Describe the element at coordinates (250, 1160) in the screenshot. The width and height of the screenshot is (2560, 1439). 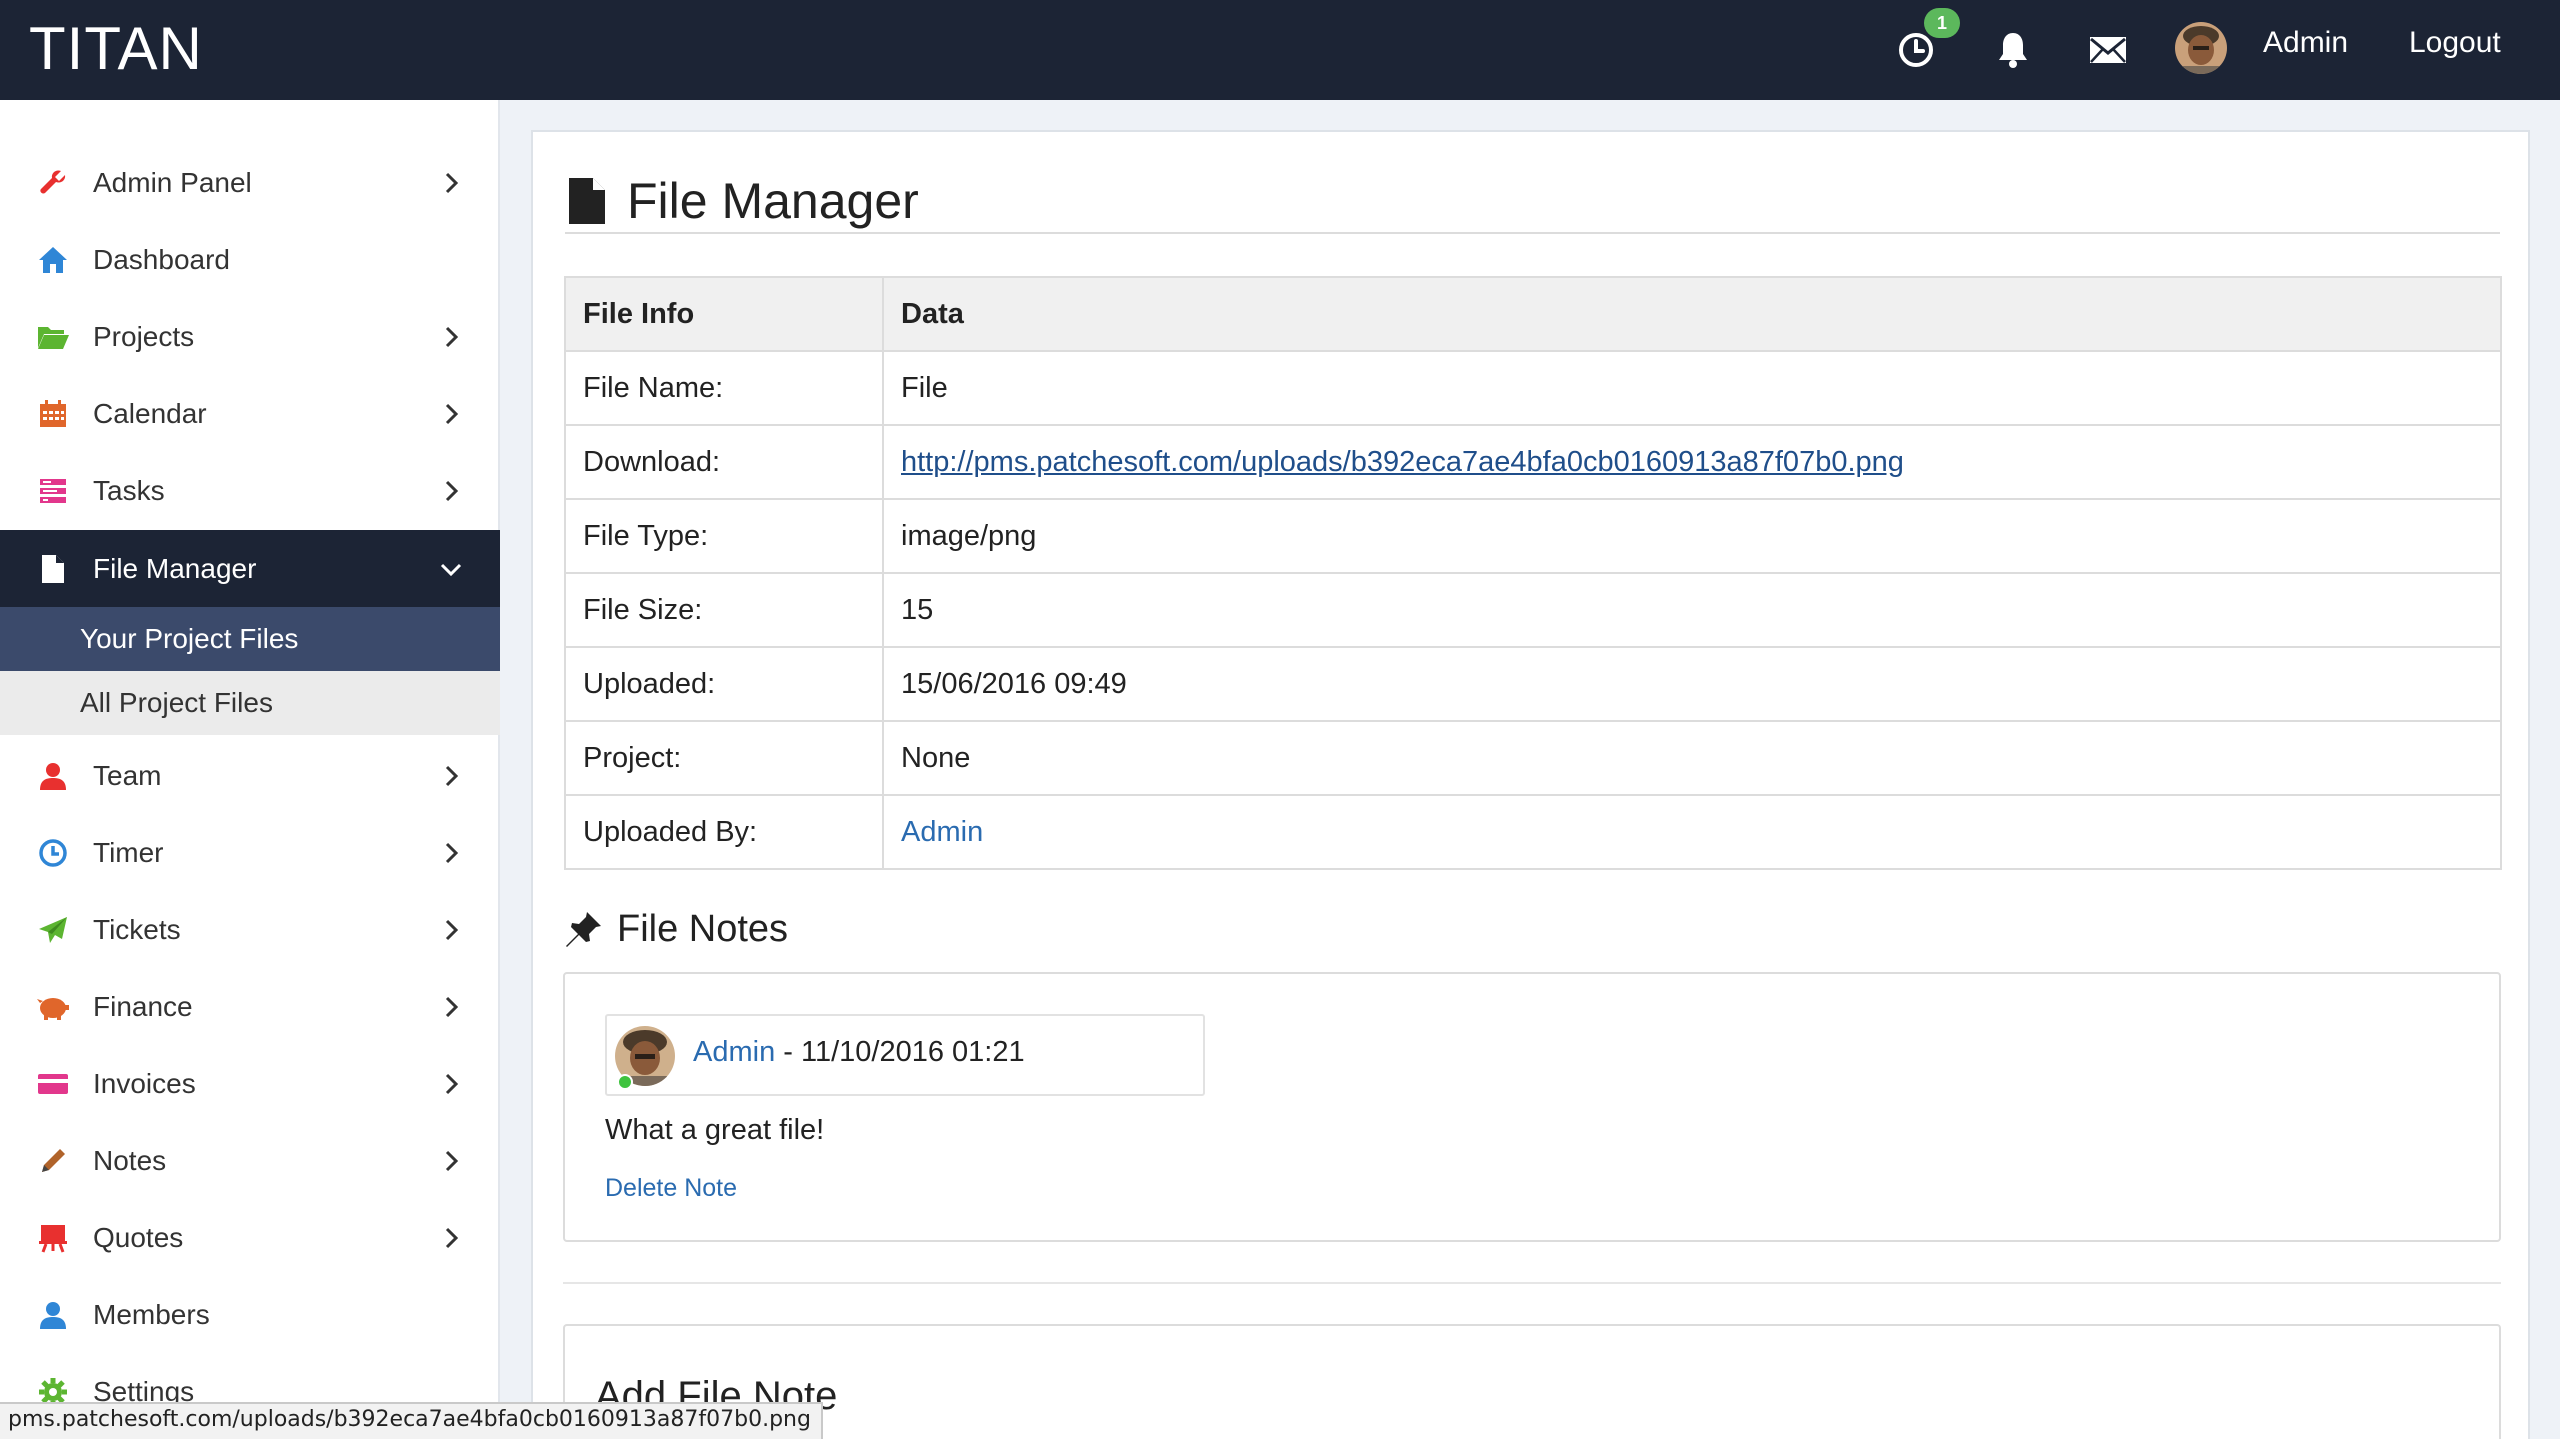
I see `sidebar-item-notes: Notes` at that location.